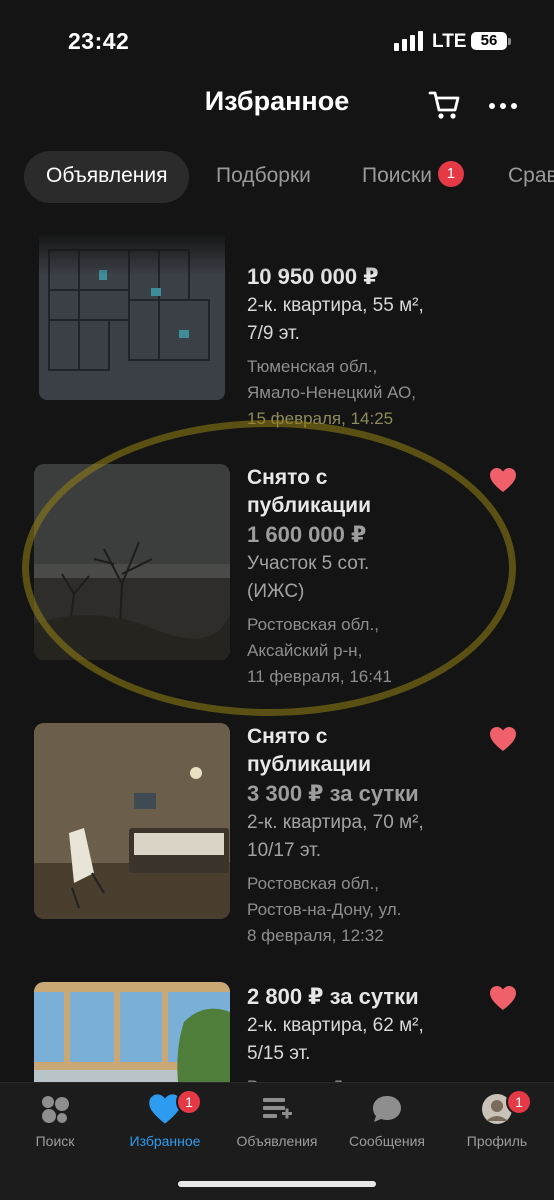  I want to click on add-listing-icon, so click(277, 1108).